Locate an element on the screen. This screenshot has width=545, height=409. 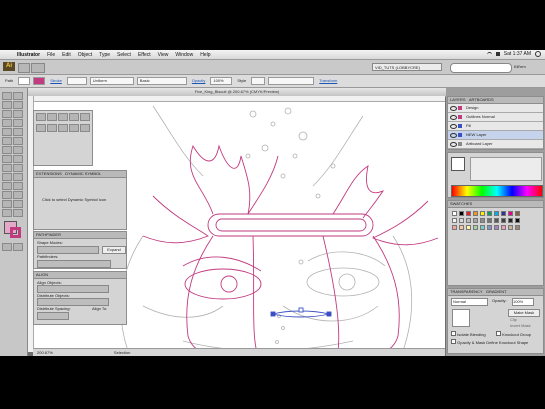
layer-row: Fill is located at coordinates (495, 126).